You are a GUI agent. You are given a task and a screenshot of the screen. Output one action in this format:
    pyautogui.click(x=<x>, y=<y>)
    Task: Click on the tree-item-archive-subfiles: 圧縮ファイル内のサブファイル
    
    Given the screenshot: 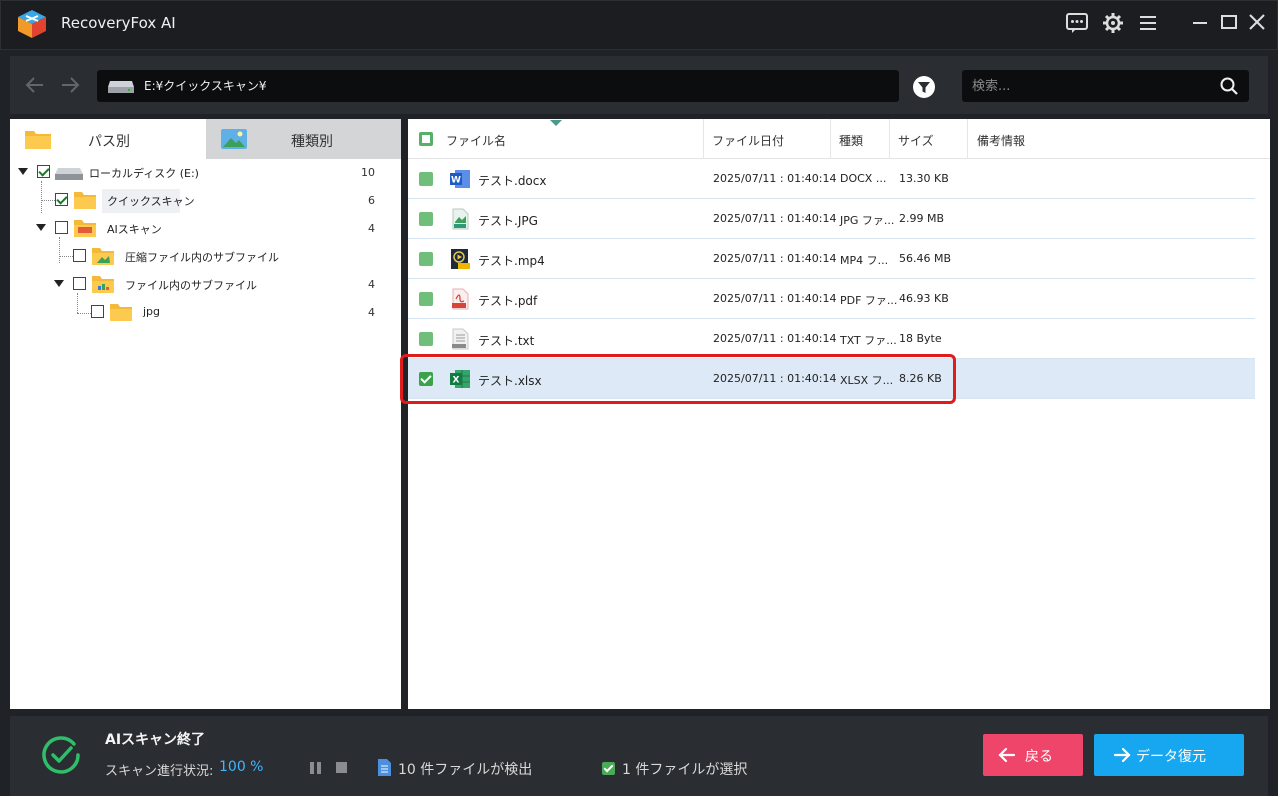 What is the action you would take?
    pyautogui.click(x=205, y=256)
    